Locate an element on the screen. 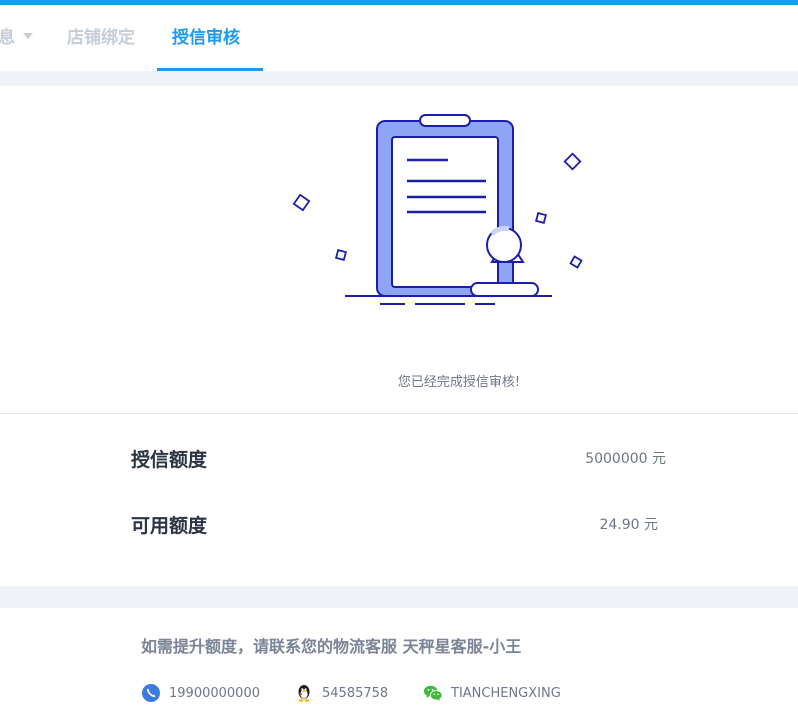 The height and width of the screenshot is (716, 798). contact-phone: 19900000000 is located at coordinates (200, 693).